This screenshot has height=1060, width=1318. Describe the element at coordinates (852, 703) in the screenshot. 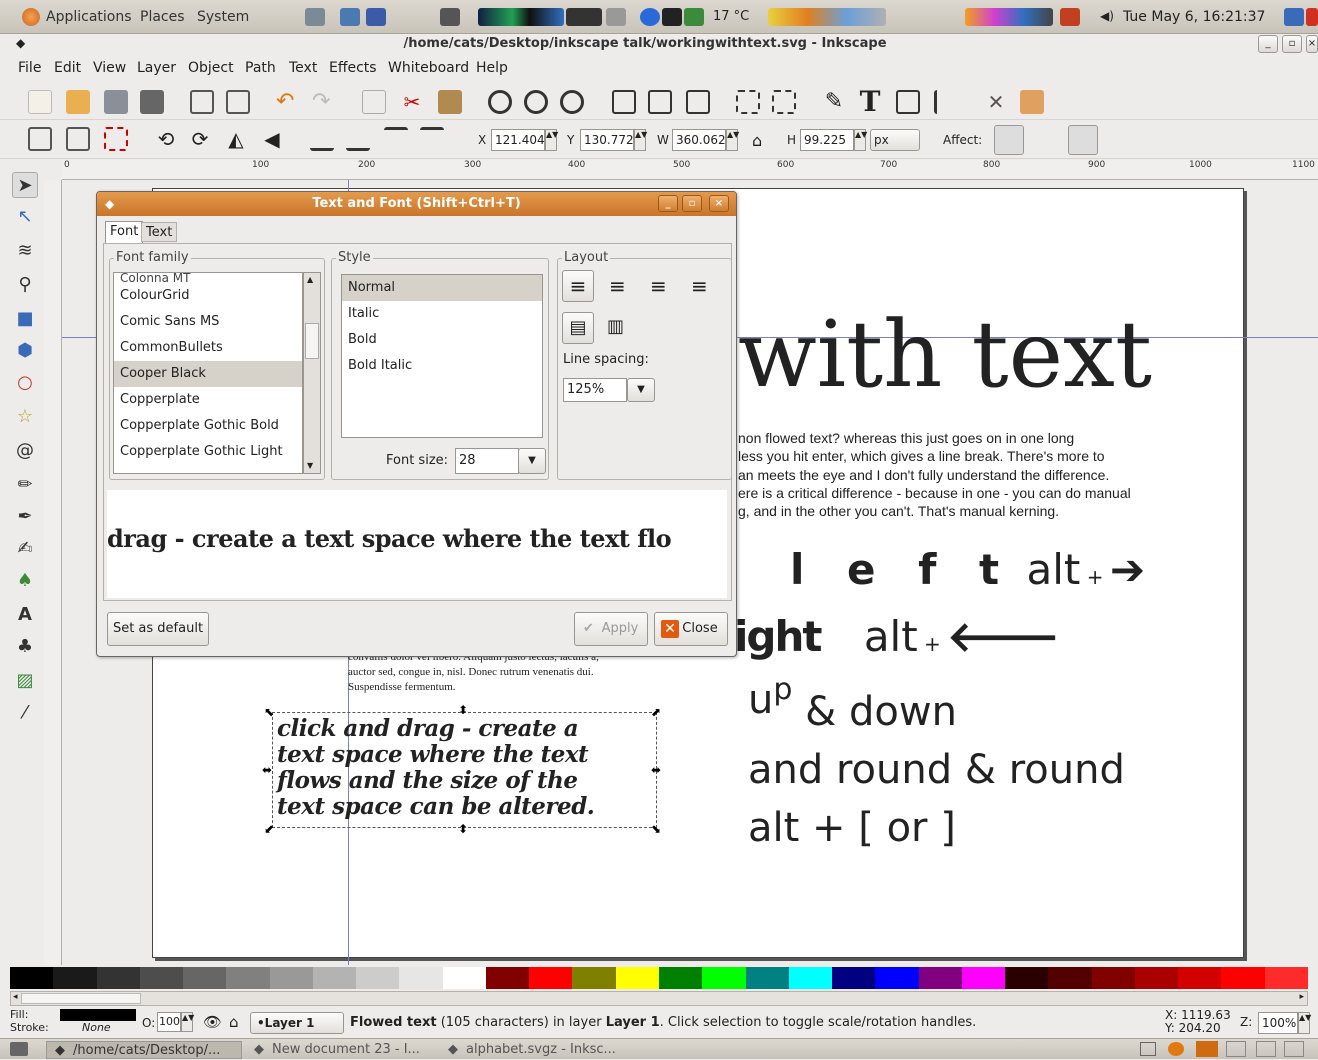

I see `updown-line: up & down` at that location.